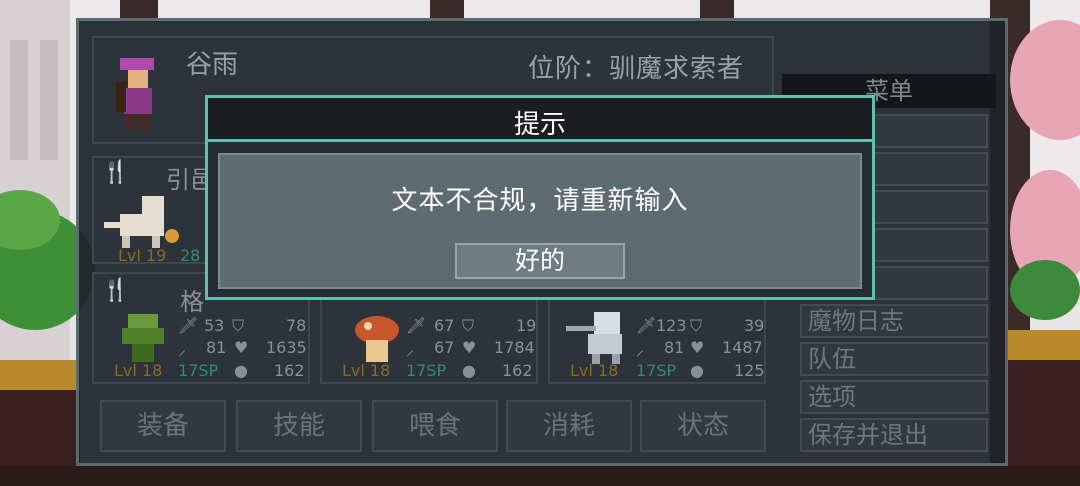 The image size is (1080, 486). I want to click on party-6-def: 39, so click(754, 325).